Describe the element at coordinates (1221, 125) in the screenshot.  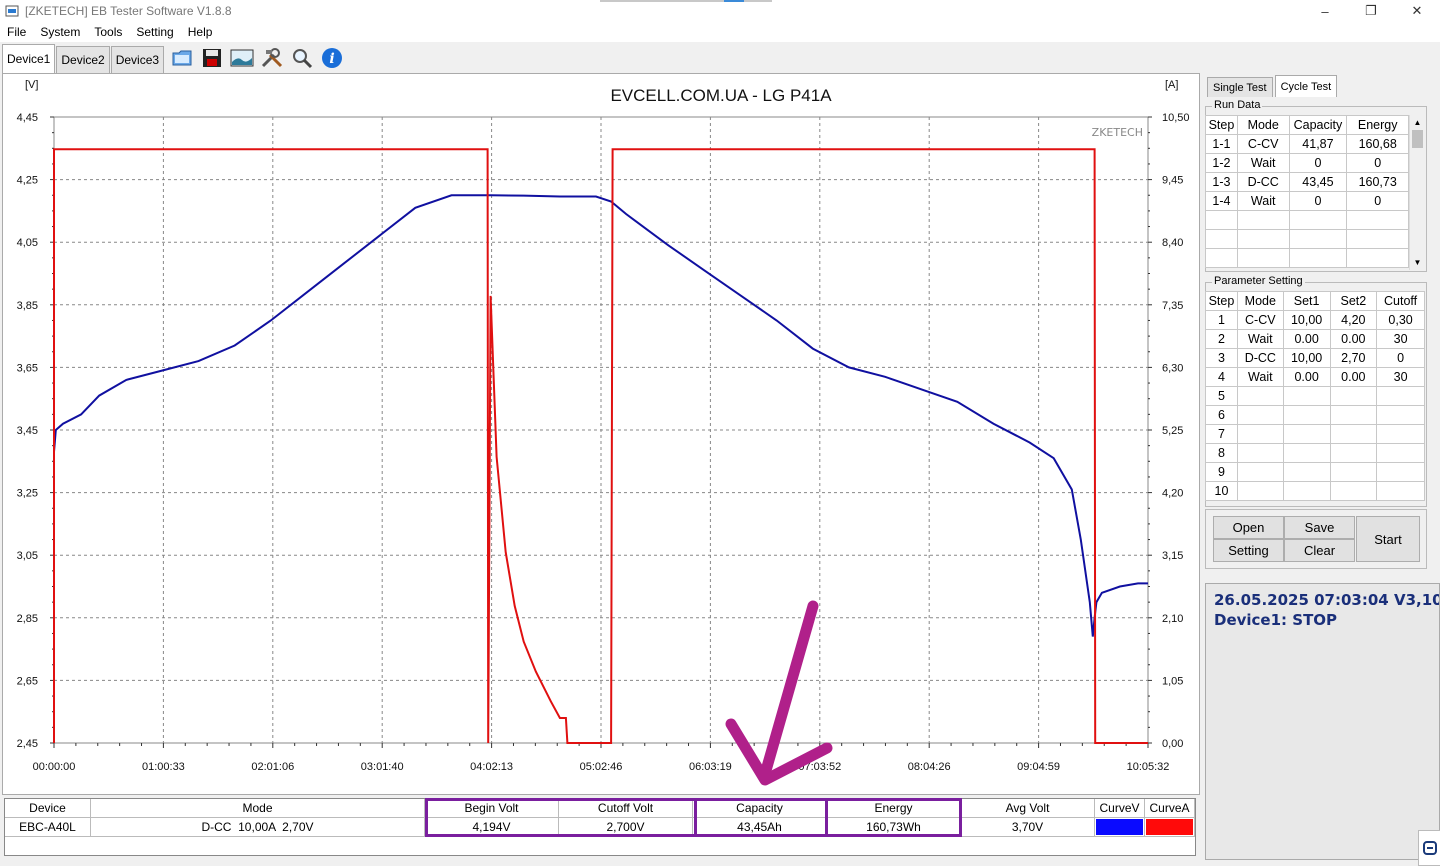
I see `run-header-step: Step` at that location.